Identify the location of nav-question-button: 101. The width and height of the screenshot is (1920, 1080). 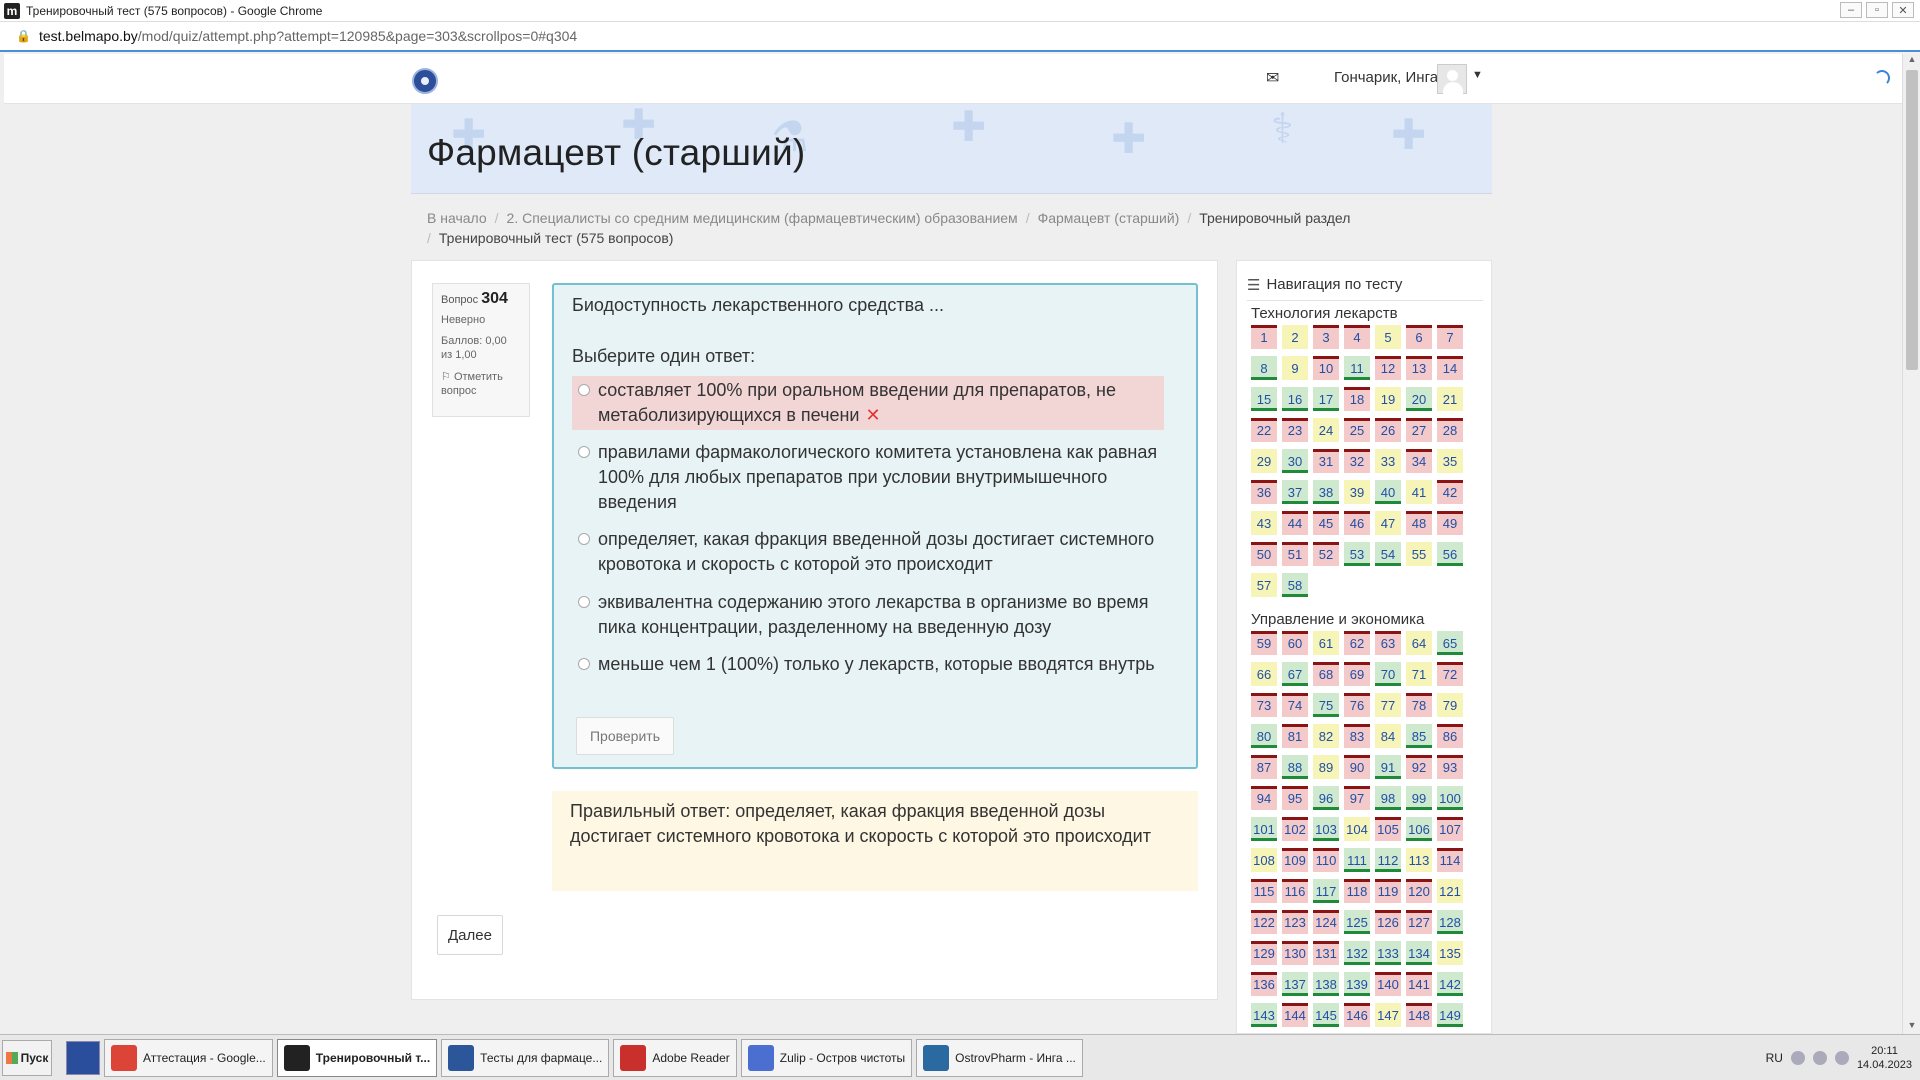
(1264, 829).